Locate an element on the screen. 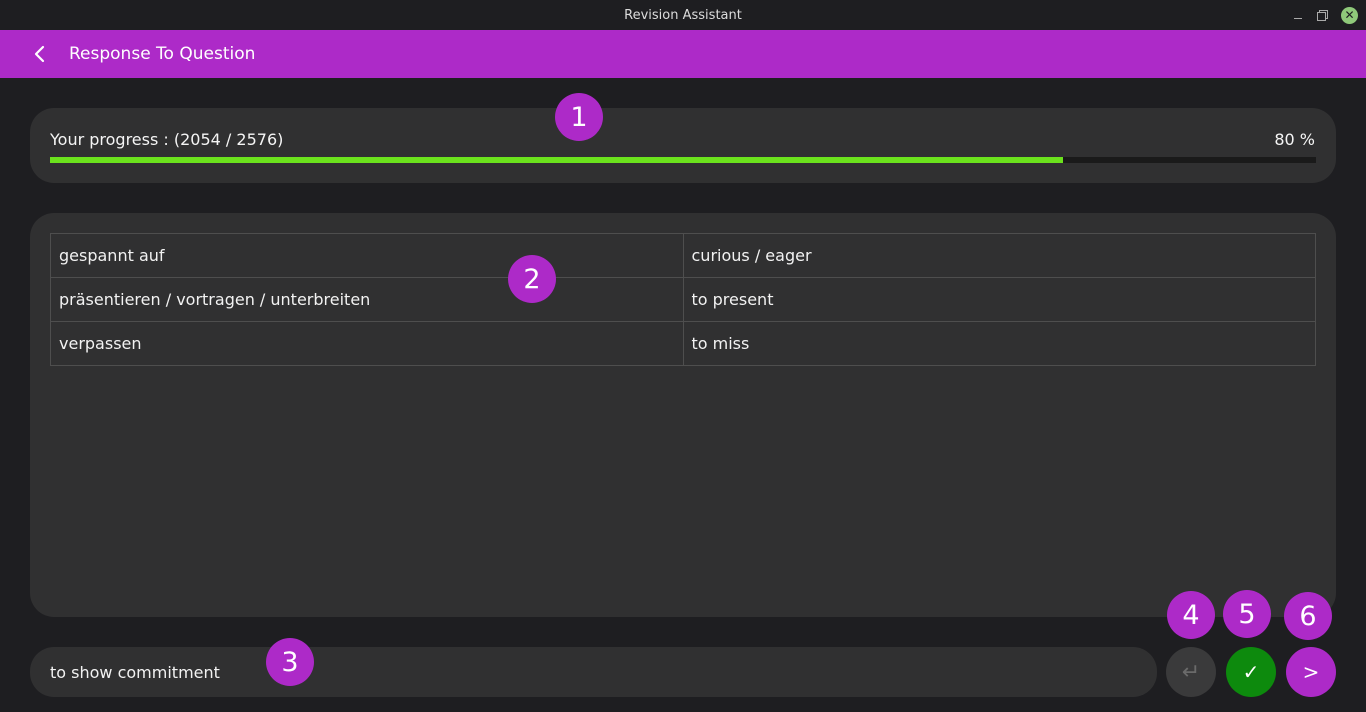 The height and width of the screenshot is (712, 1366). answer-box is located at coordinates (593, 672).